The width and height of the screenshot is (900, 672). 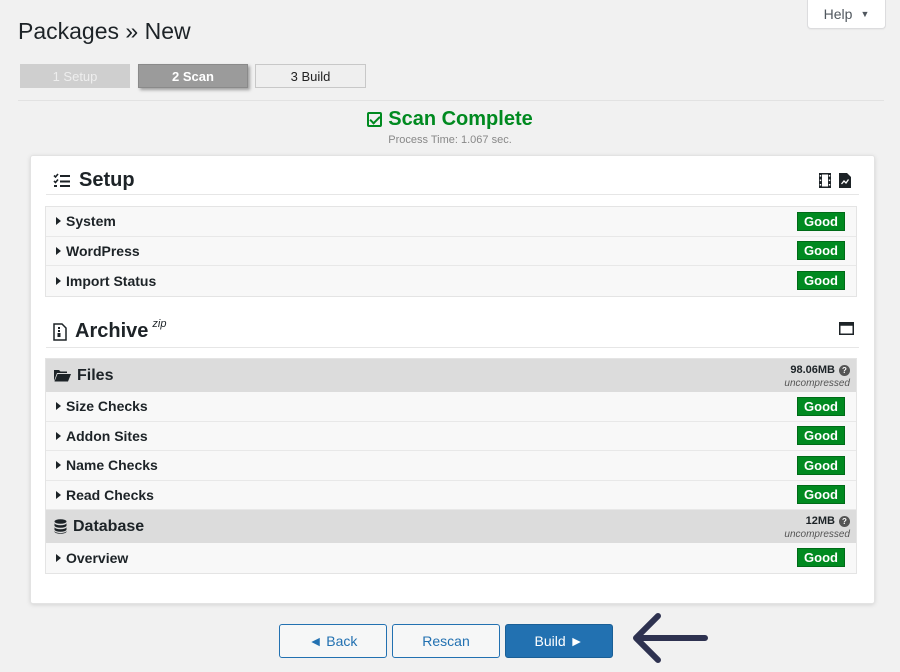 I want to click on addon-sites-toggle: Addon Sites, so click(x=102, y=436).